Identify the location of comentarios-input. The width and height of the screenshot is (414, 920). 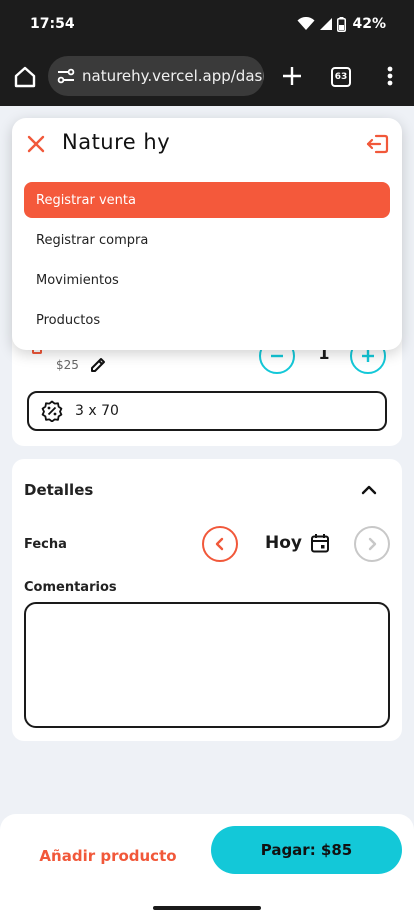
(207, 665).